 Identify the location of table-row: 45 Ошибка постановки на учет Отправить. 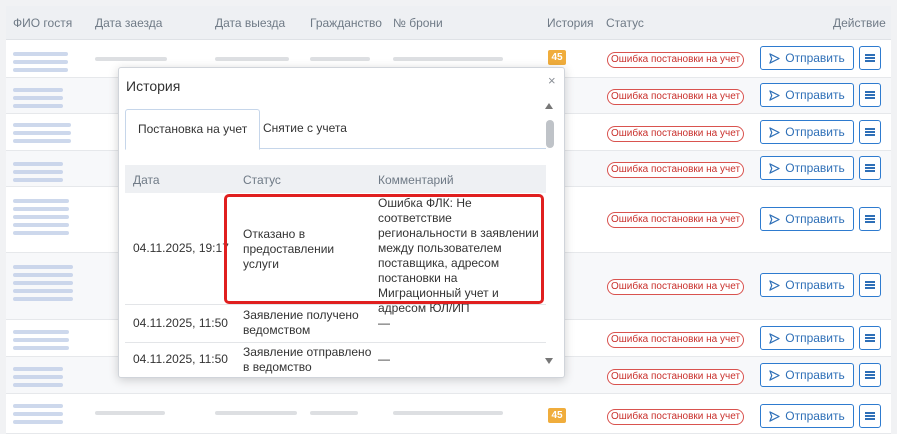
(448, 414).